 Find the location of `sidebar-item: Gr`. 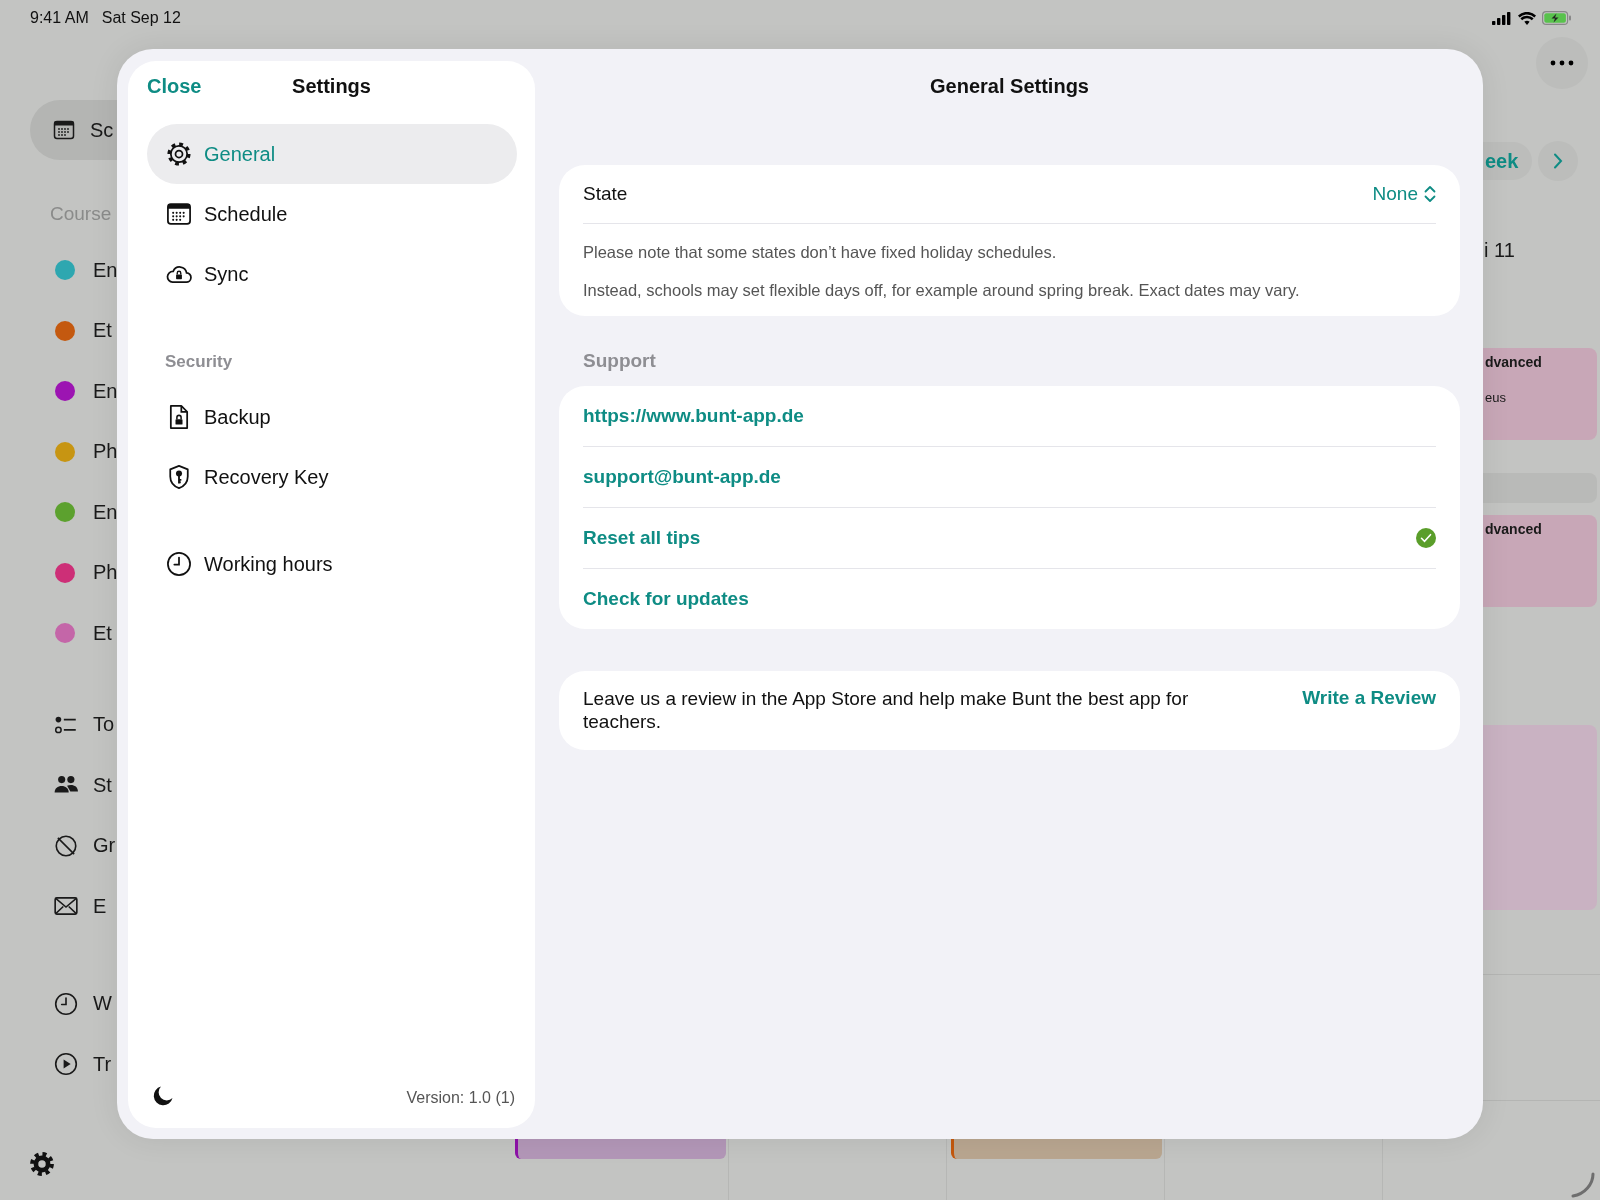

sidebar-item: Gr is located at coordinates (58, 845).